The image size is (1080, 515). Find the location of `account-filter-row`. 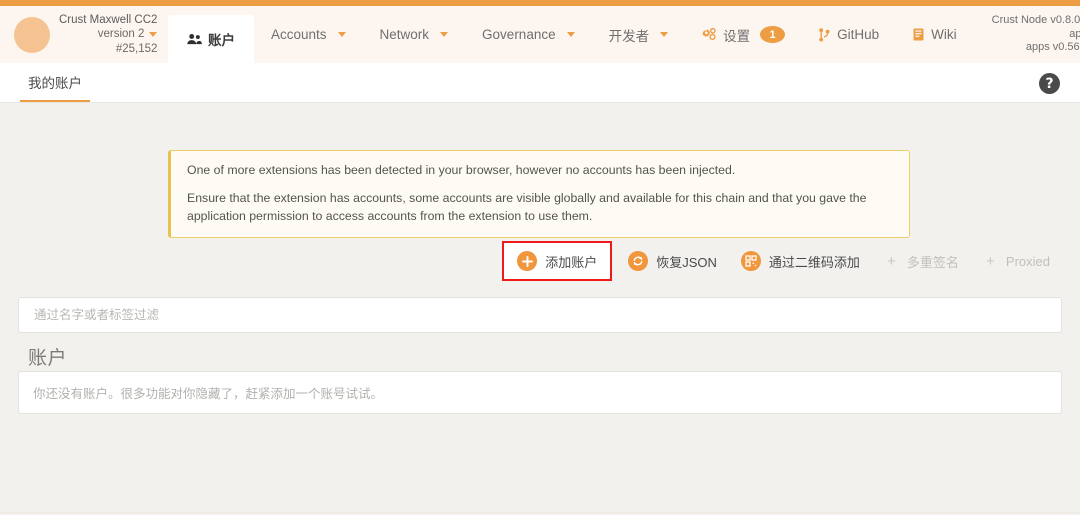

account-filter-row is located at coordinates (540, 315).